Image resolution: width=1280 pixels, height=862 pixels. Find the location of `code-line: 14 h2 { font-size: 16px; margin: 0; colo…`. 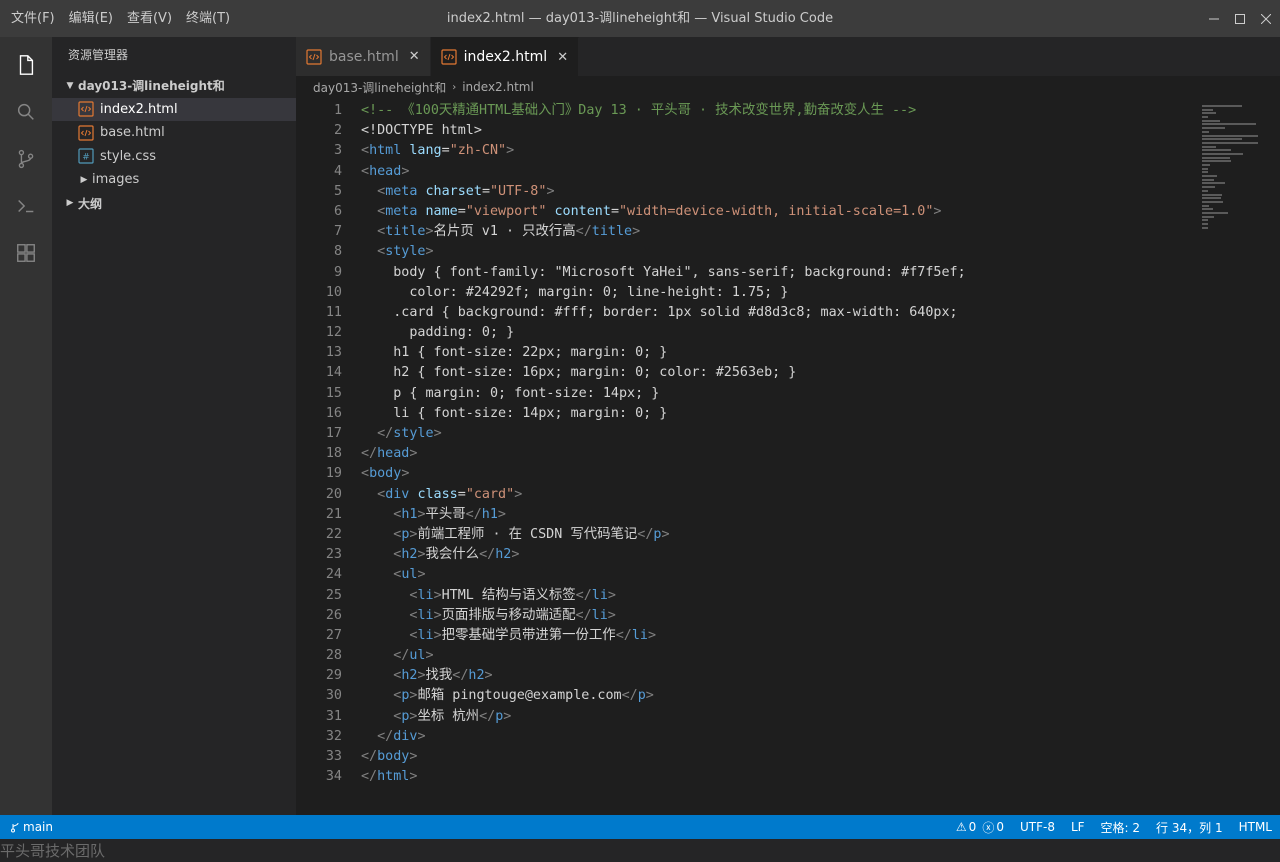

code-line: 14 h2 { font-size: 16px; margin: 0; colo… is located at coordinates (746, 373).